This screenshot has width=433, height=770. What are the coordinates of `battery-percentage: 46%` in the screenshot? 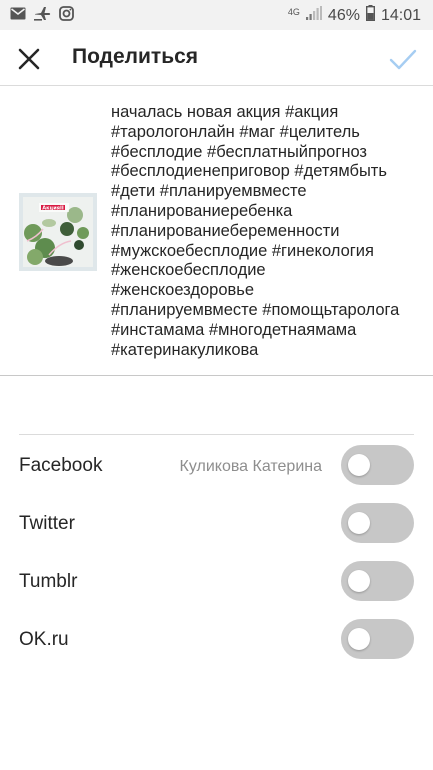 It's located at (343, 15).